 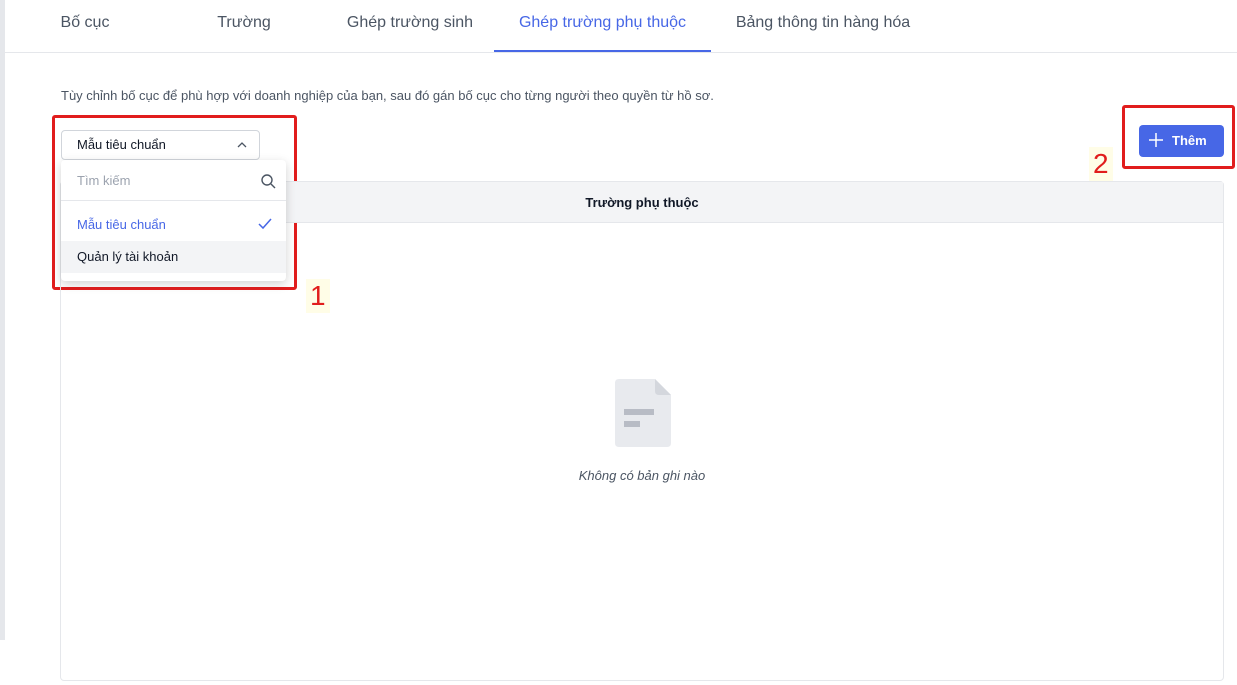 I want to click on tab-bang-thong-tin-hang-hoa: Bảng thông tin hàng hóa, so click(x=823, y=26).